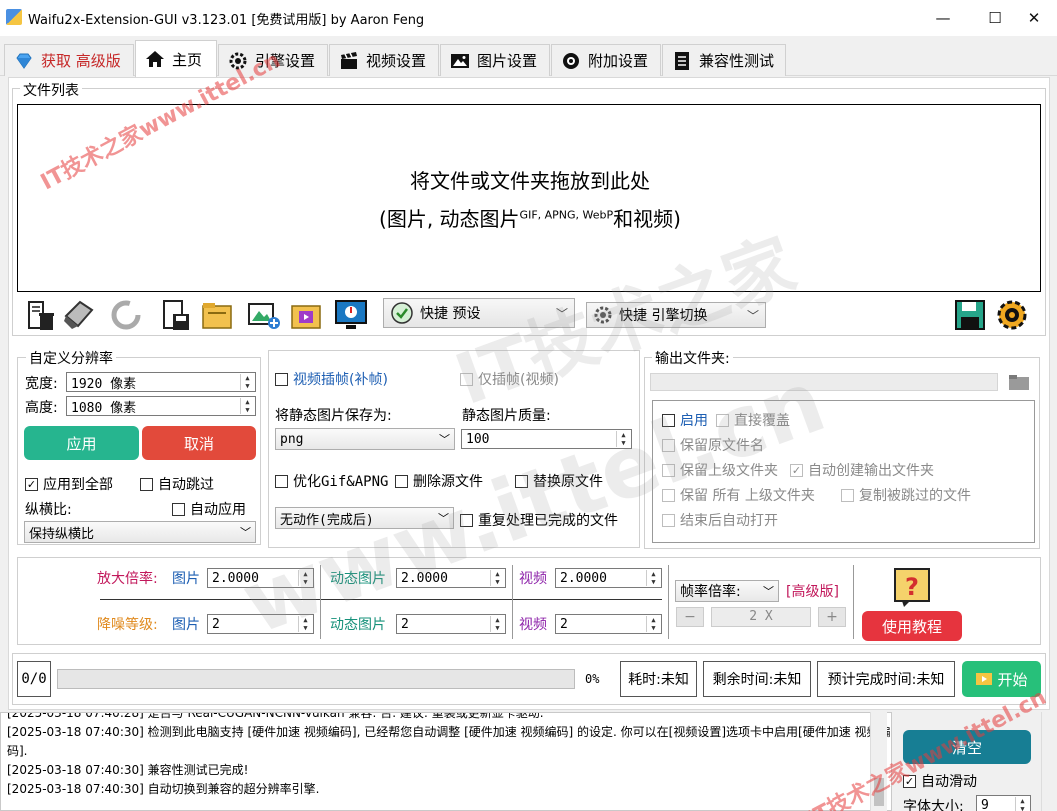  I want to click on elapsed-time: 耗时:未知, so click(658, 679).